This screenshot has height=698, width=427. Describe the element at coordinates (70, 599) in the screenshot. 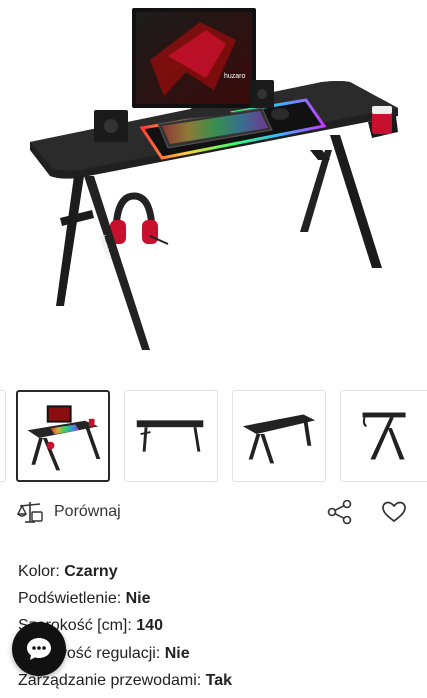

I see `spec-label: Podświetlenie:` at that location.